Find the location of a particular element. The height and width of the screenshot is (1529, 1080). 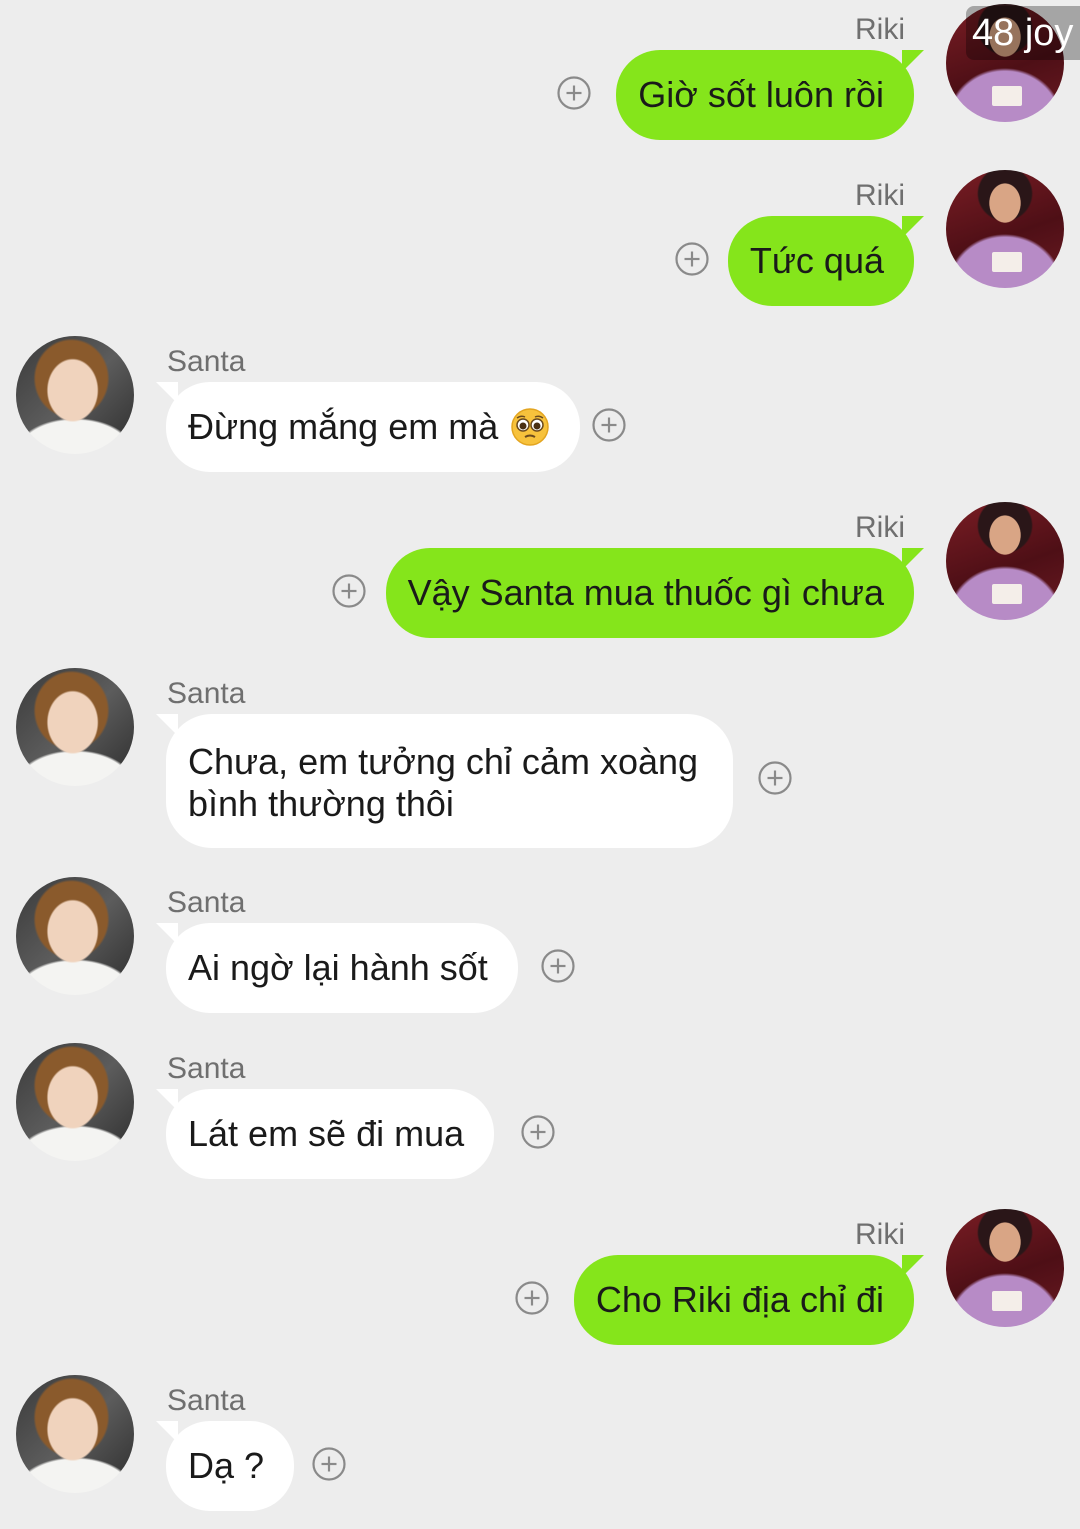

pleading-face-emoji is located at coordinates (530, 427).